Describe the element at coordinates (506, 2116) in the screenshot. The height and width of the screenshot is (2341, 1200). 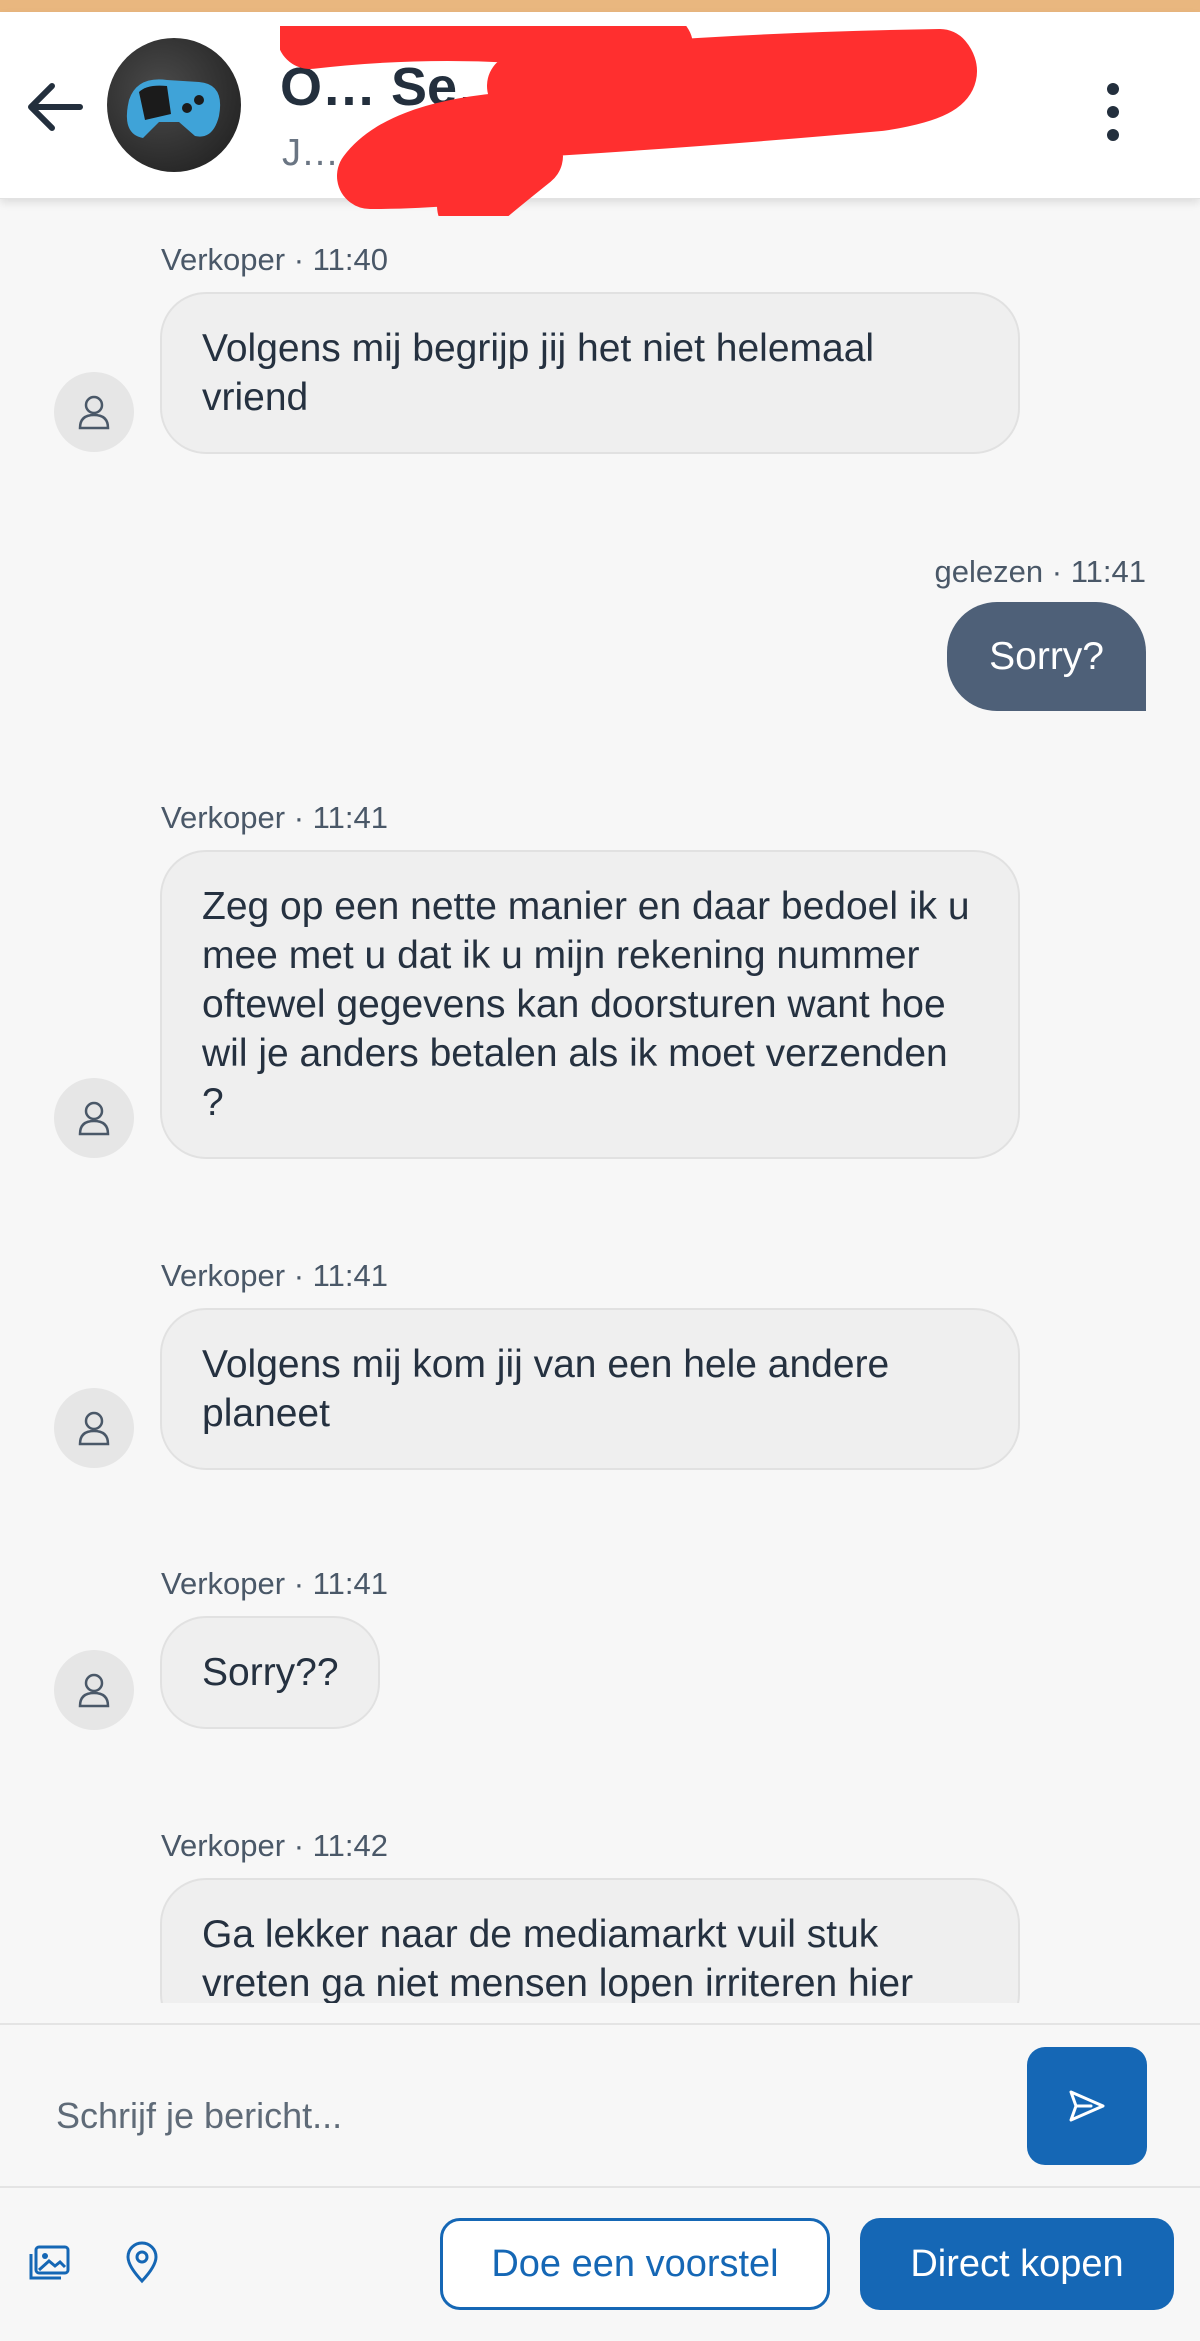
I see `message-input` at that location.